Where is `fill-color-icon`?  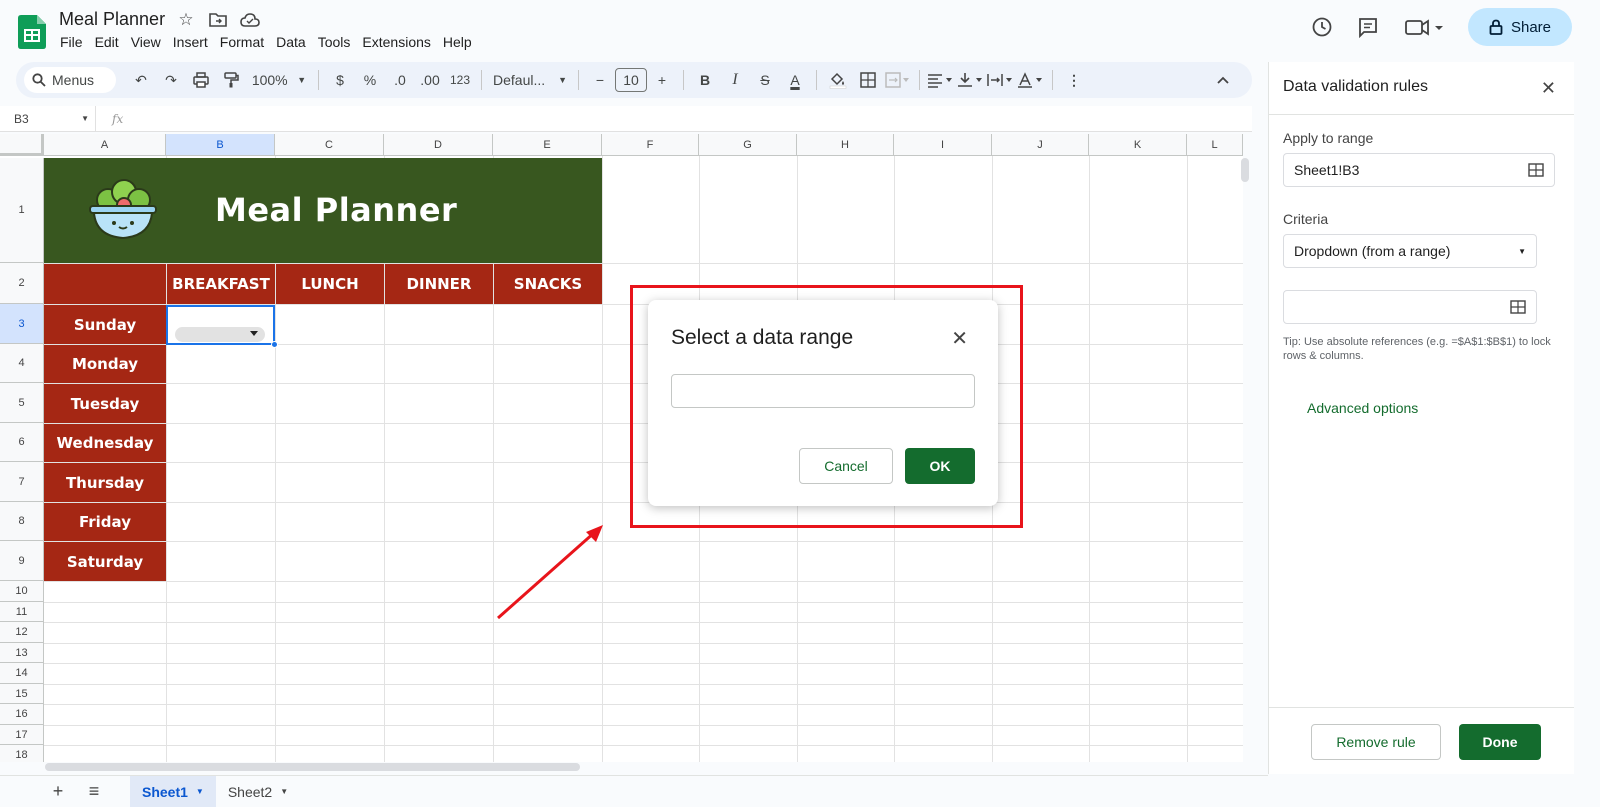
fill-color-icon is located at coordinates (838, 80).